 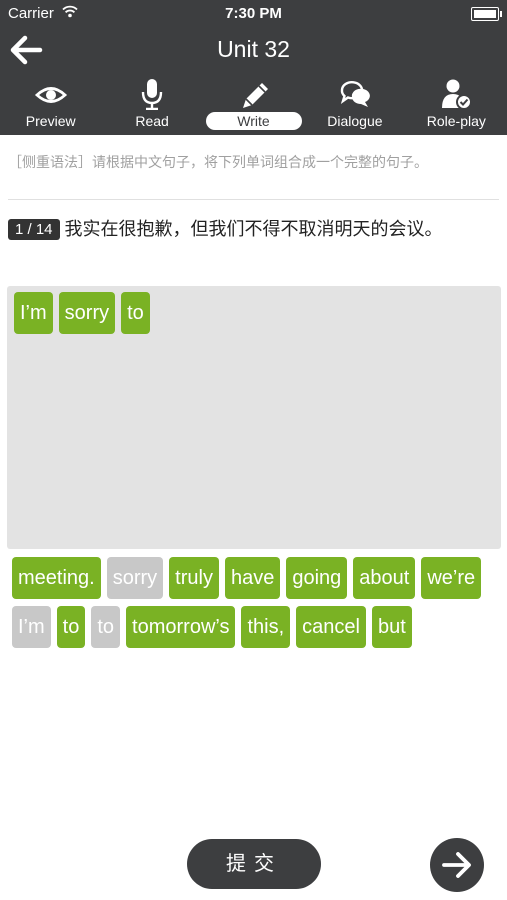 I want to click on word-chip: have, so click(x=252, y=578).